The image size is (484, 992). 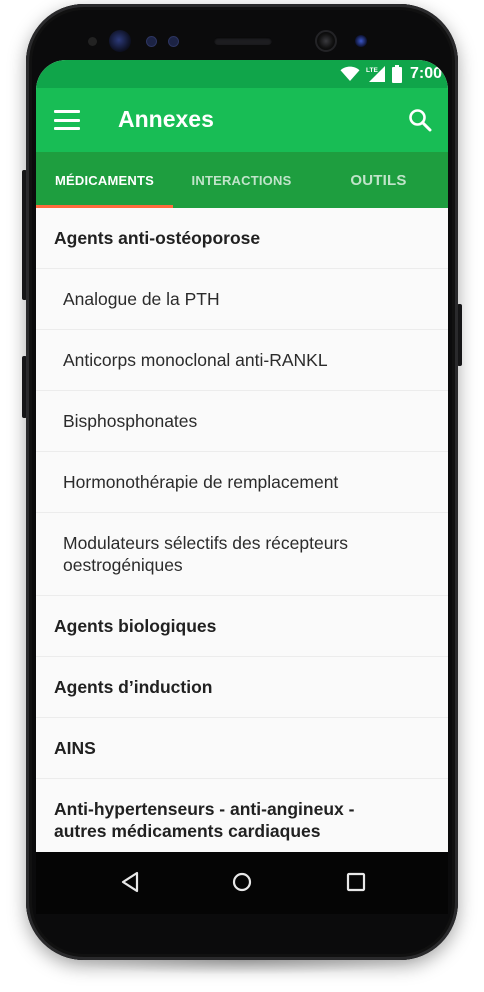 What do you see at coordinates (135, 626) in the screenshot?
I see `list-item-label: Agents biologiques` at bounding box center [135, 626].